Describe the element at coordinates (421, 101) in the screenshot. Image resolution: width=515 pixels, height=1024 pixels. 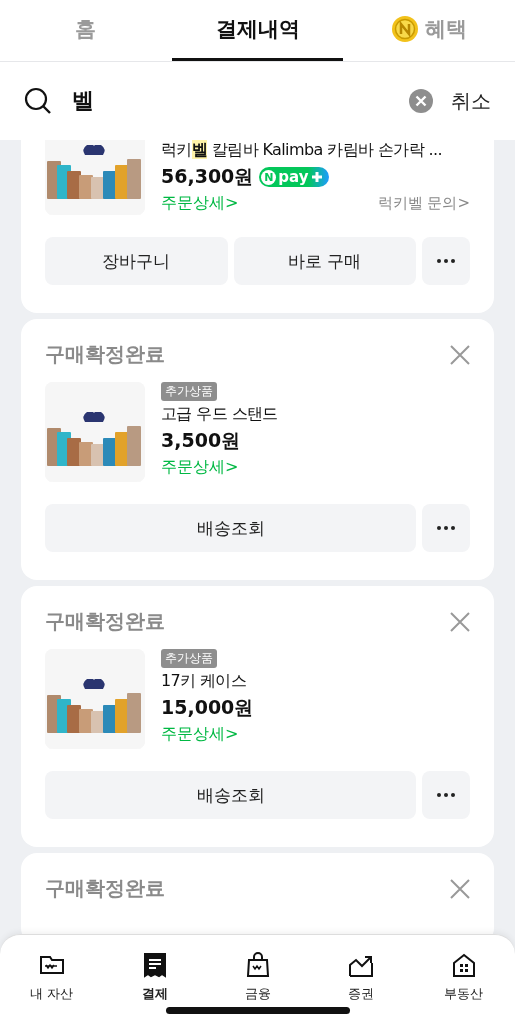
I see `clear-icon` at that location.